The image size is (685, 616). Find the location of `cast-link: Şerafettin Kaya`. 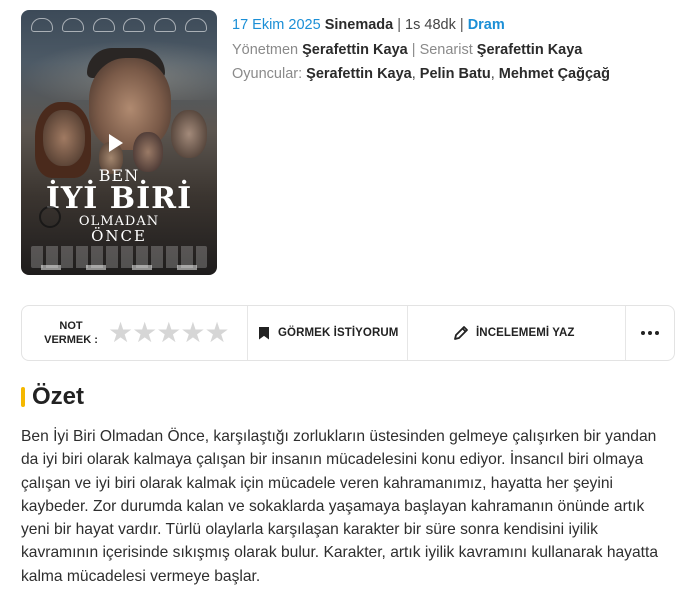

cast-link: Şerafettin Kaya is located at coordinates (359, 74).